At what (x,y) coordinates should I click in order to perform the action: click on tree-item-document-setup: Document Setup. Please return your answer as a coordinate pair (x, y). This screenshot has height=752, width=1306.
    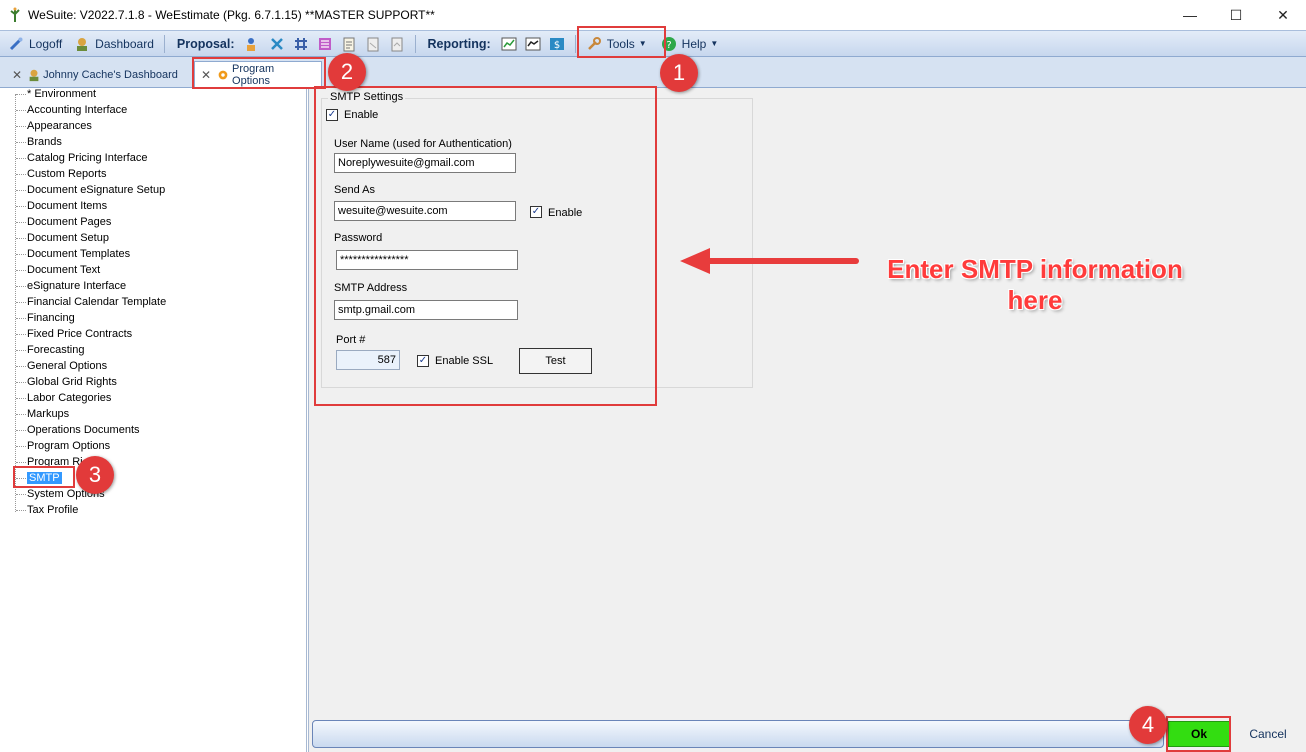
    Looking at the image, I should click on (62, 238).